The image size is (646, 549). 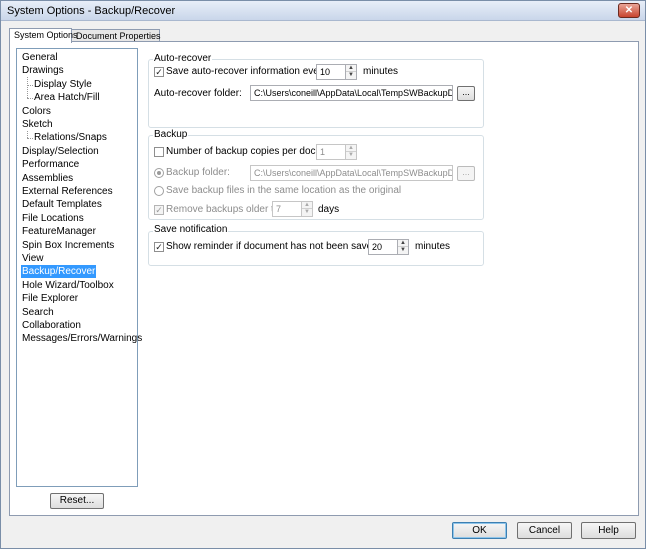 I want to click on auto-recover-folder-label: Auto-recover folder:, so click(x=198, y=93).